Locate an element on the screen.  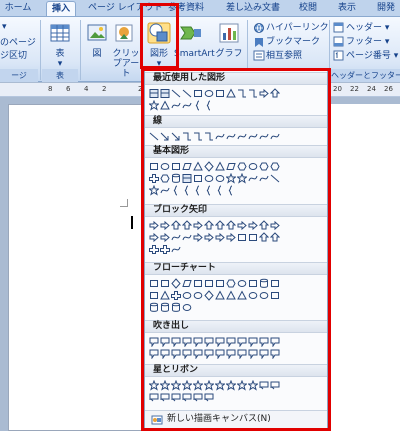
chart-button-label: グラフ is located at coordinates (229, 54).